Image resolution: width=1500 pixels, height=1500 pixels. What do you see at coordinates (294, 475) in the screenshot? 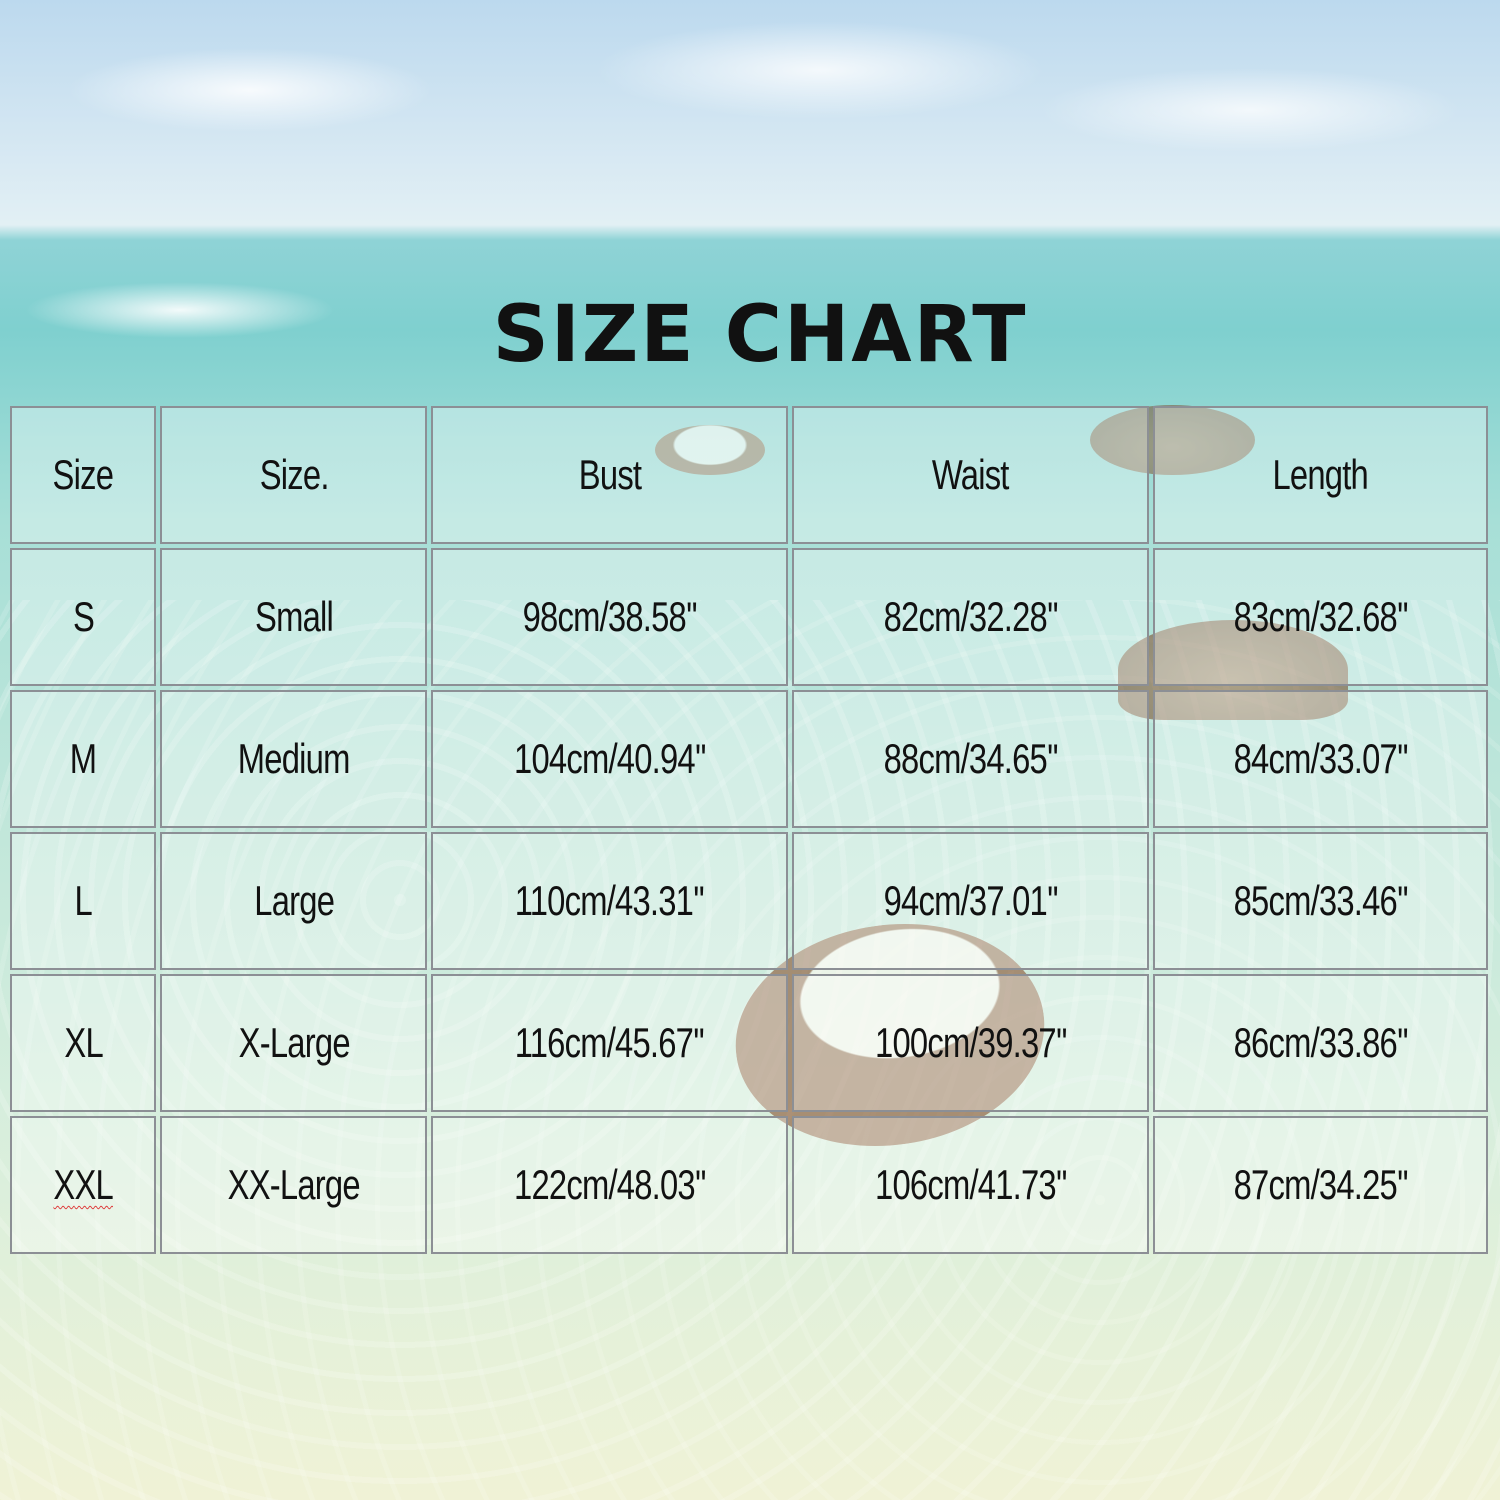
I see `header-cell: Size.` at bounding box center [294, 475].